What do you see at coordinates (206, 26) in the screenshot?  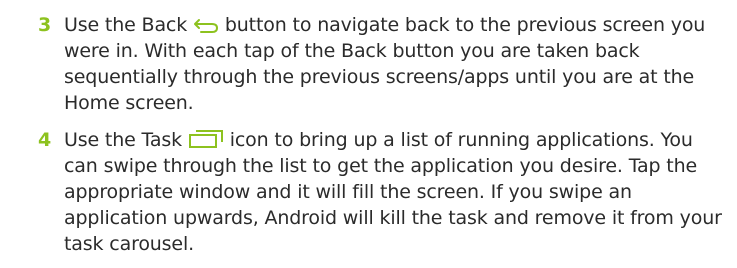 I see `back-arrow-icon` at bounding box center [206, 26].